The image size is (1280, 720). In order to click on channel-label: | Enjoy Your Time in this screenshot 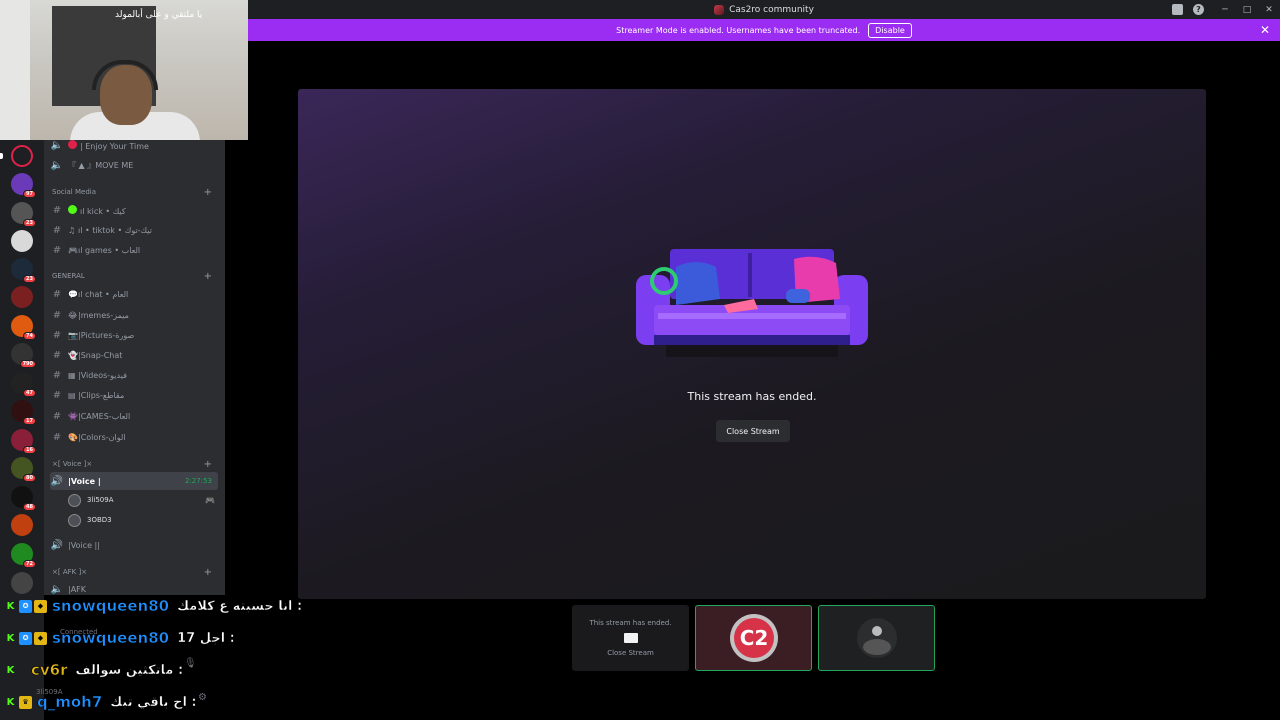, I will do `click(114, 146)`.